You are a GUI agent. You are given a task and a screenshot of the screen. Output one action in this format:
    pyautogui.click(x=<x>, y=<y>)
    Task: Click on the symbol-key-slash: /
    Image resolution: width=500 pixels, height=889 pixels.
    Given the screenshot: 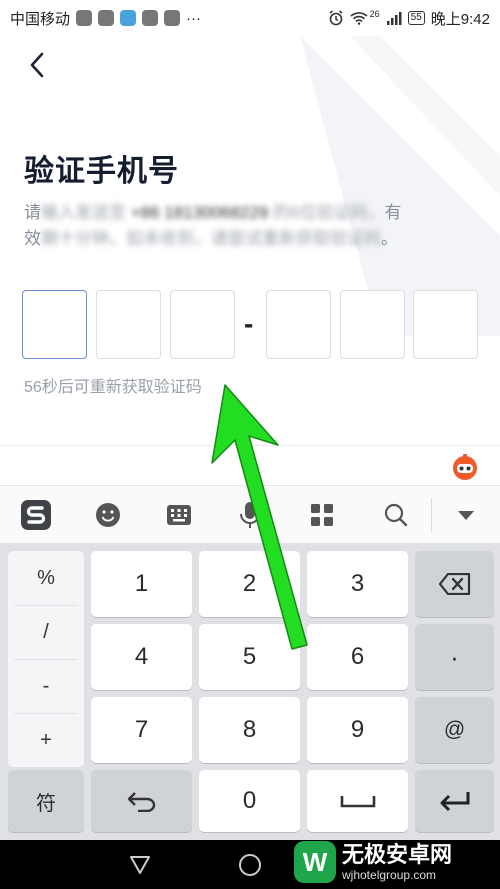 What is the action you would take?
    pyautogui.click(x=46, y=632)
    